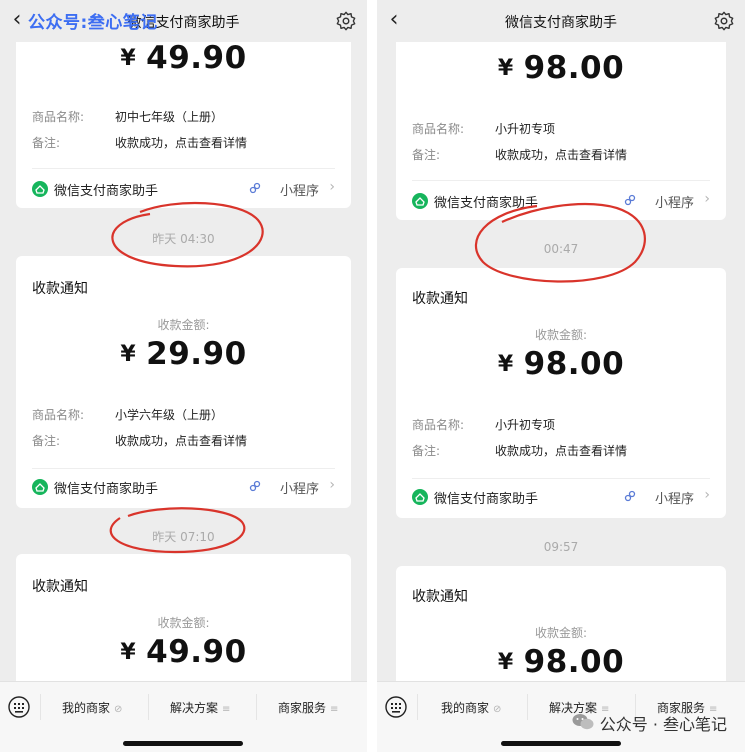 The image size is (745, 752). I want to click on header-title: 微信支付商家助手, so click(561, 23).